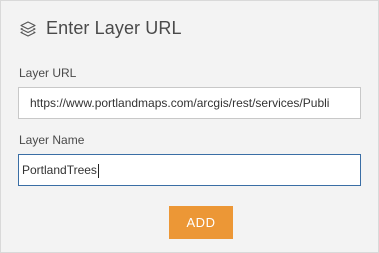 This screenshot has width=379, height=253. I want to click on add-button: ADD, so click(201, 222).